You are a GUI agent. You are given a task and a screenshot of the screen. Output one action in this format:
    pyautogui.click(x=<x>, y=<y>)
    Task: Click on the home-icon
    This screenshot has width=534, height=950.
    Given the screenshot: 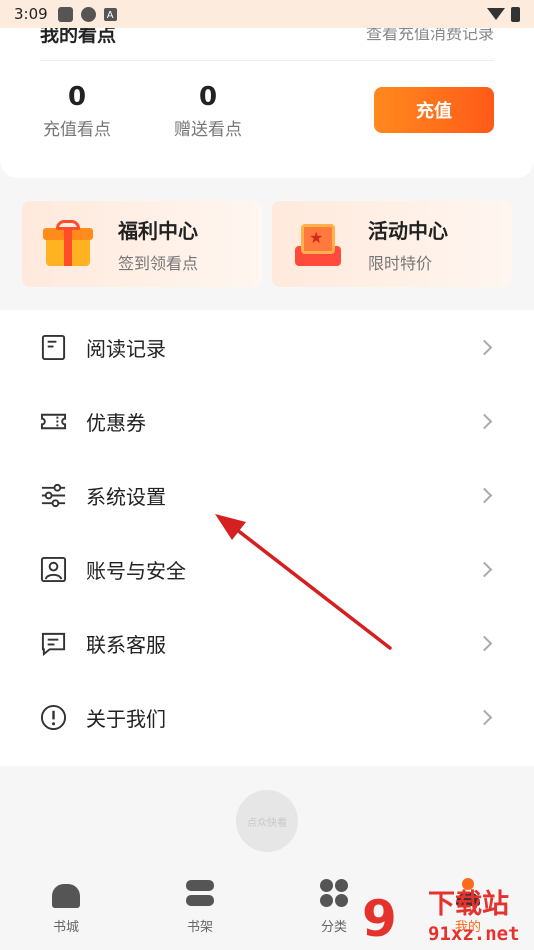 What is the action you would take?
    pyautogui.click(x=66, y=893)
    